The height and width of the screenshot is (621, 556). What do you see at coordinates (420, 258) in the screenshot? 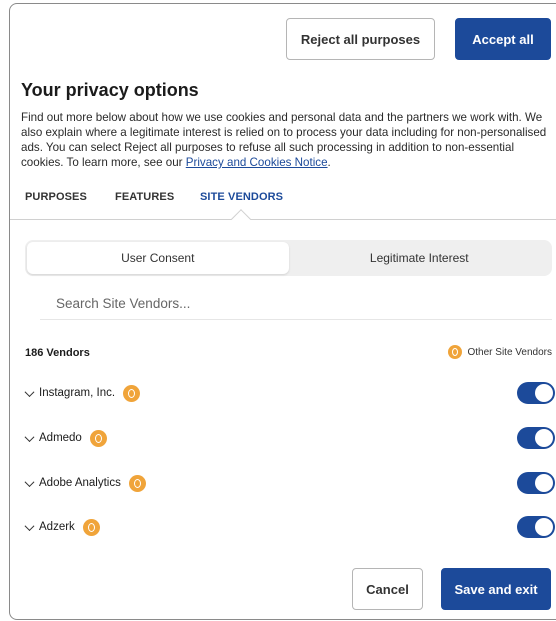
I see `legitimate-interest-segment: Legitimate Interest` at bounding box center [420, 258].